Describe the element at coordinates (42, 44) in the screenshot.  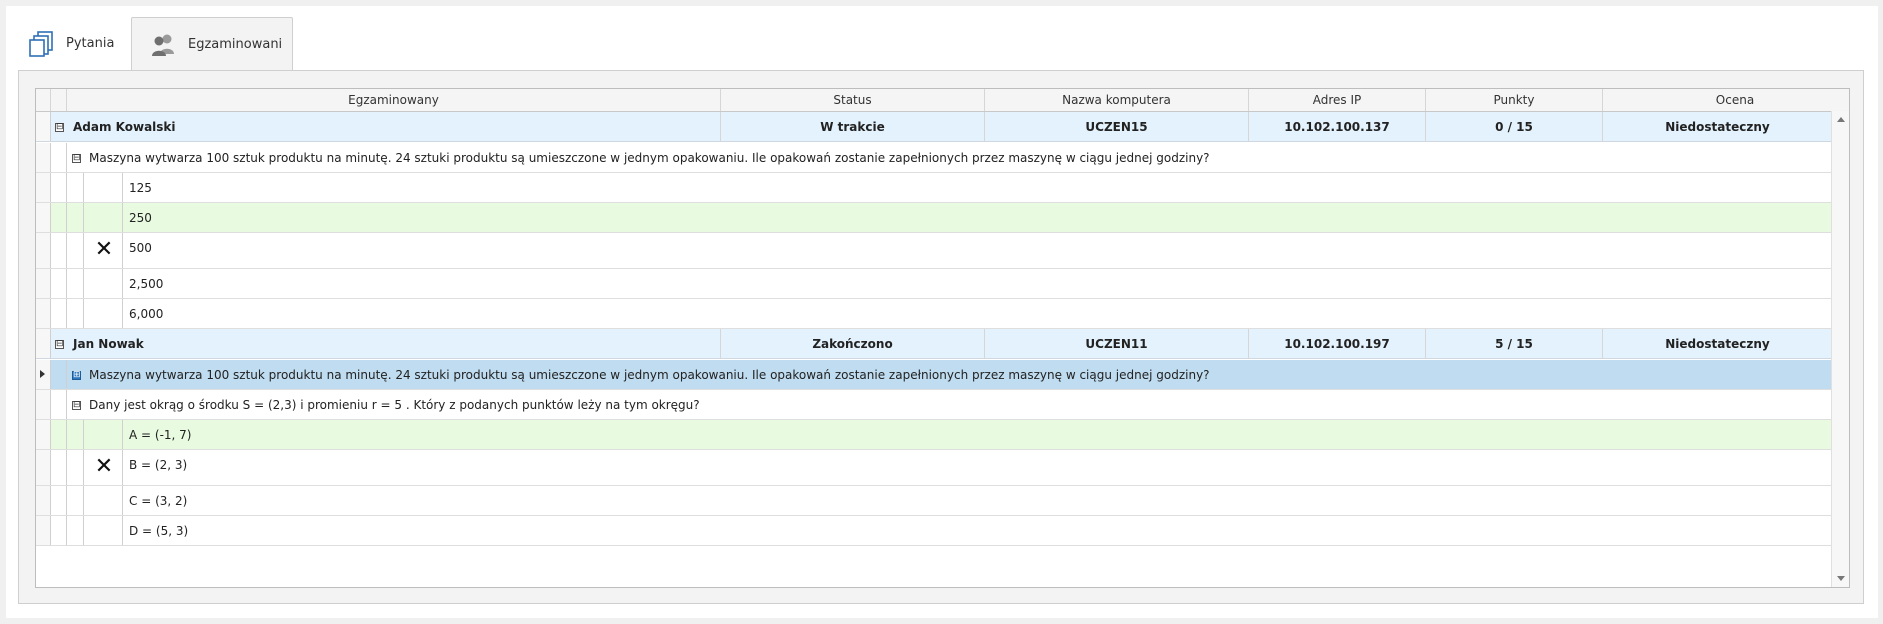
I see `copy-icon` at that location.